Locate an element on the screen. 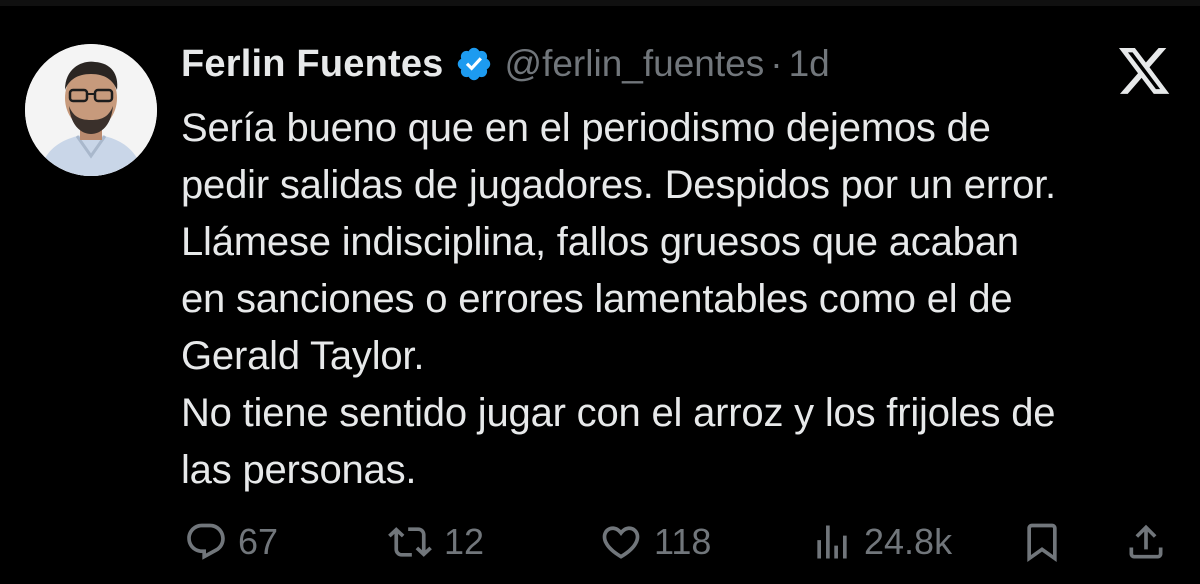 The width and height of the screenshot is (1200, 584). author-handle: @ferlin_fuentes is located at coordinates (635, 64).